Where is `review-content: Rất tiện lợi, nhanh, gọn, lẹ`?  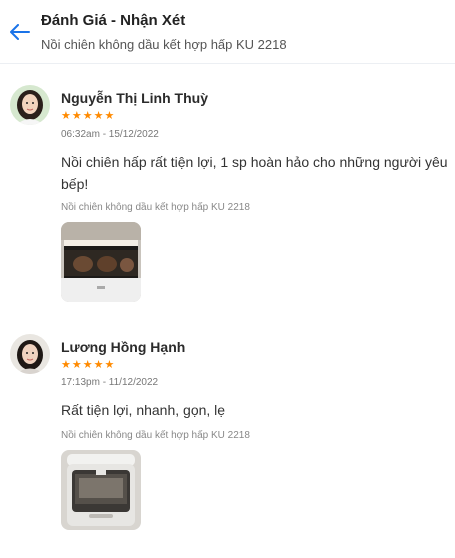
review-content: Rất tiện lợi, nhanh, gọn, lẹ is located at coordinates (143, 410).